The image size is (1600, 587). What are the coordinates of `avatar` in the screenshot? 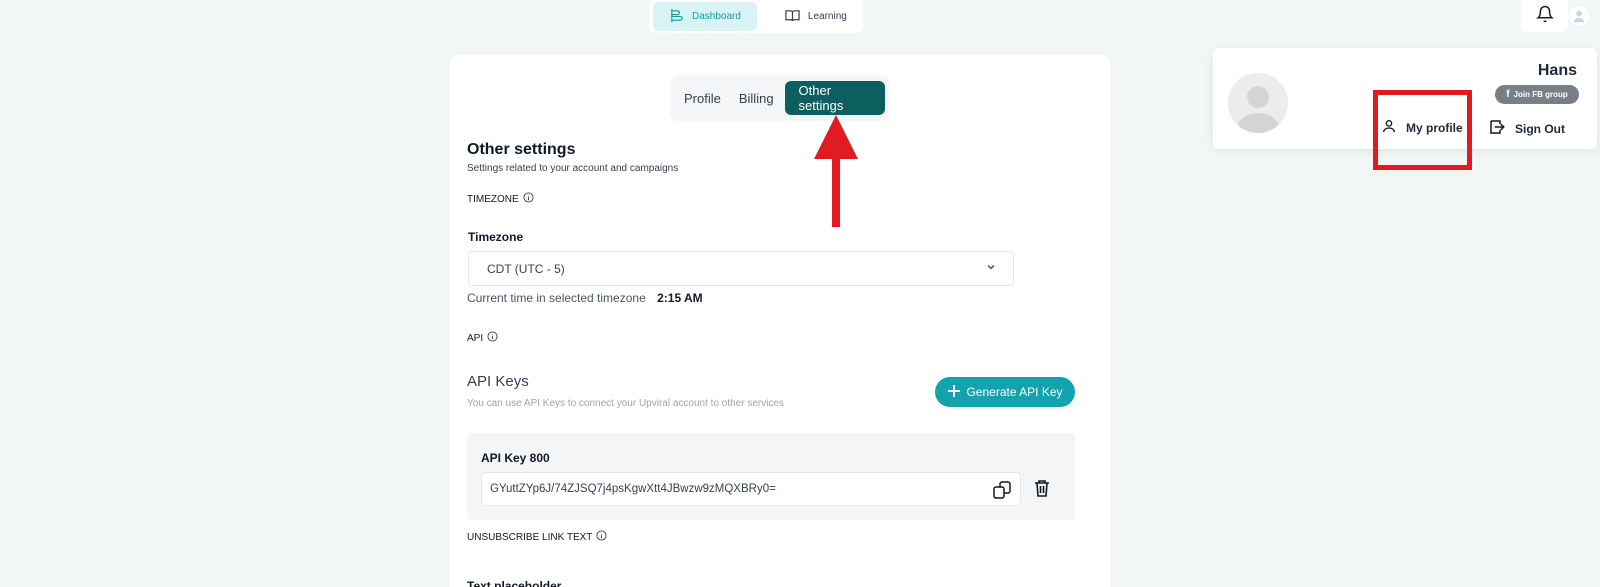 It's located at (1258, 103).